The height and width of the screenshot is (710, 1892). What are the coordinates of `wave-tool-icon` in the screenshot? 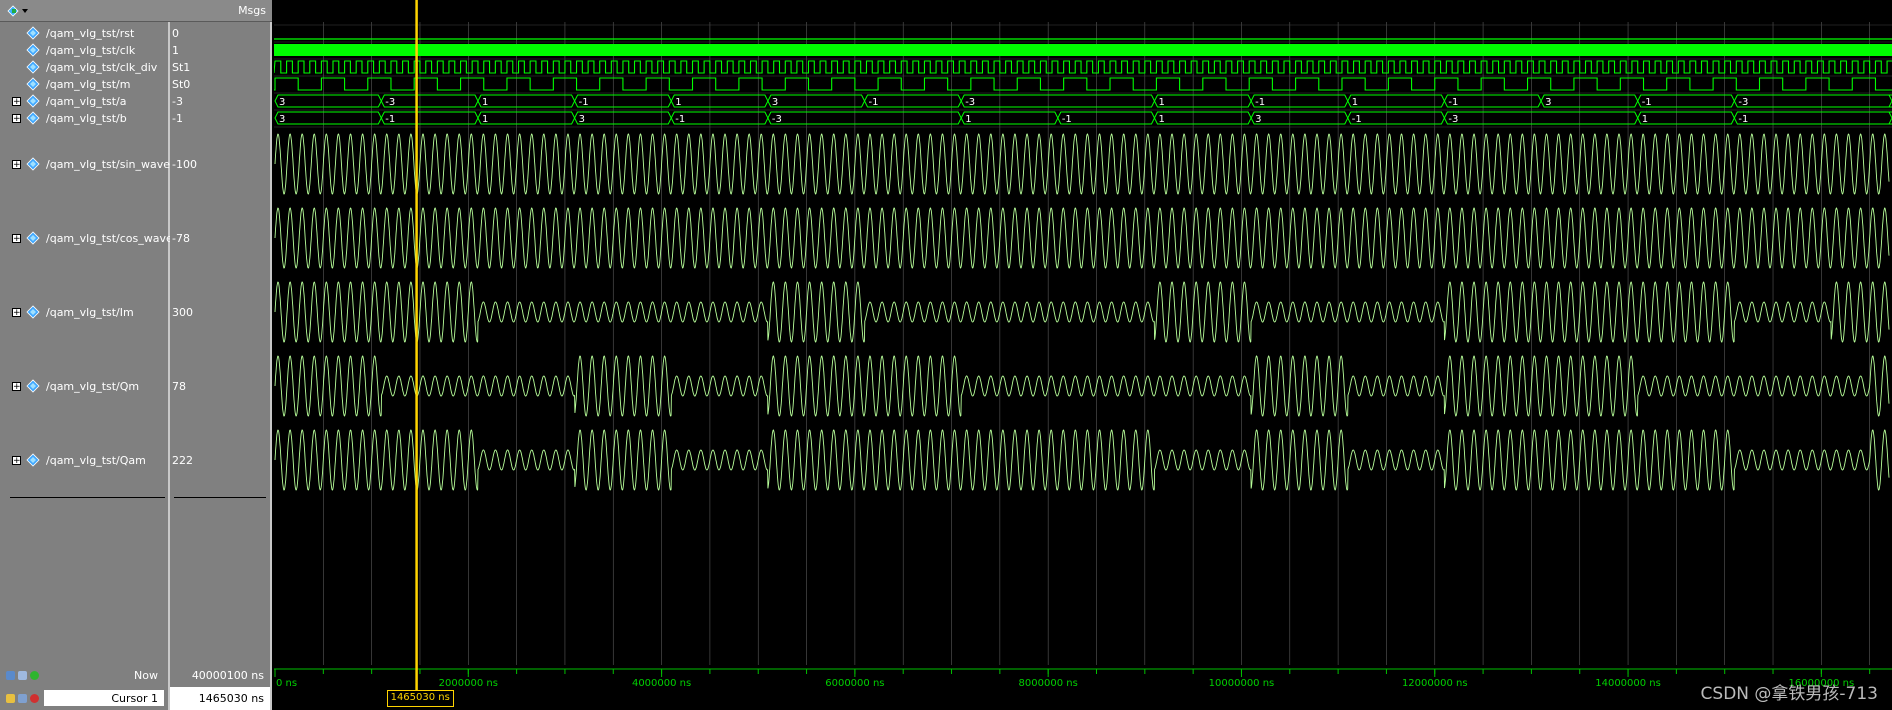 It's located at (18, 11).